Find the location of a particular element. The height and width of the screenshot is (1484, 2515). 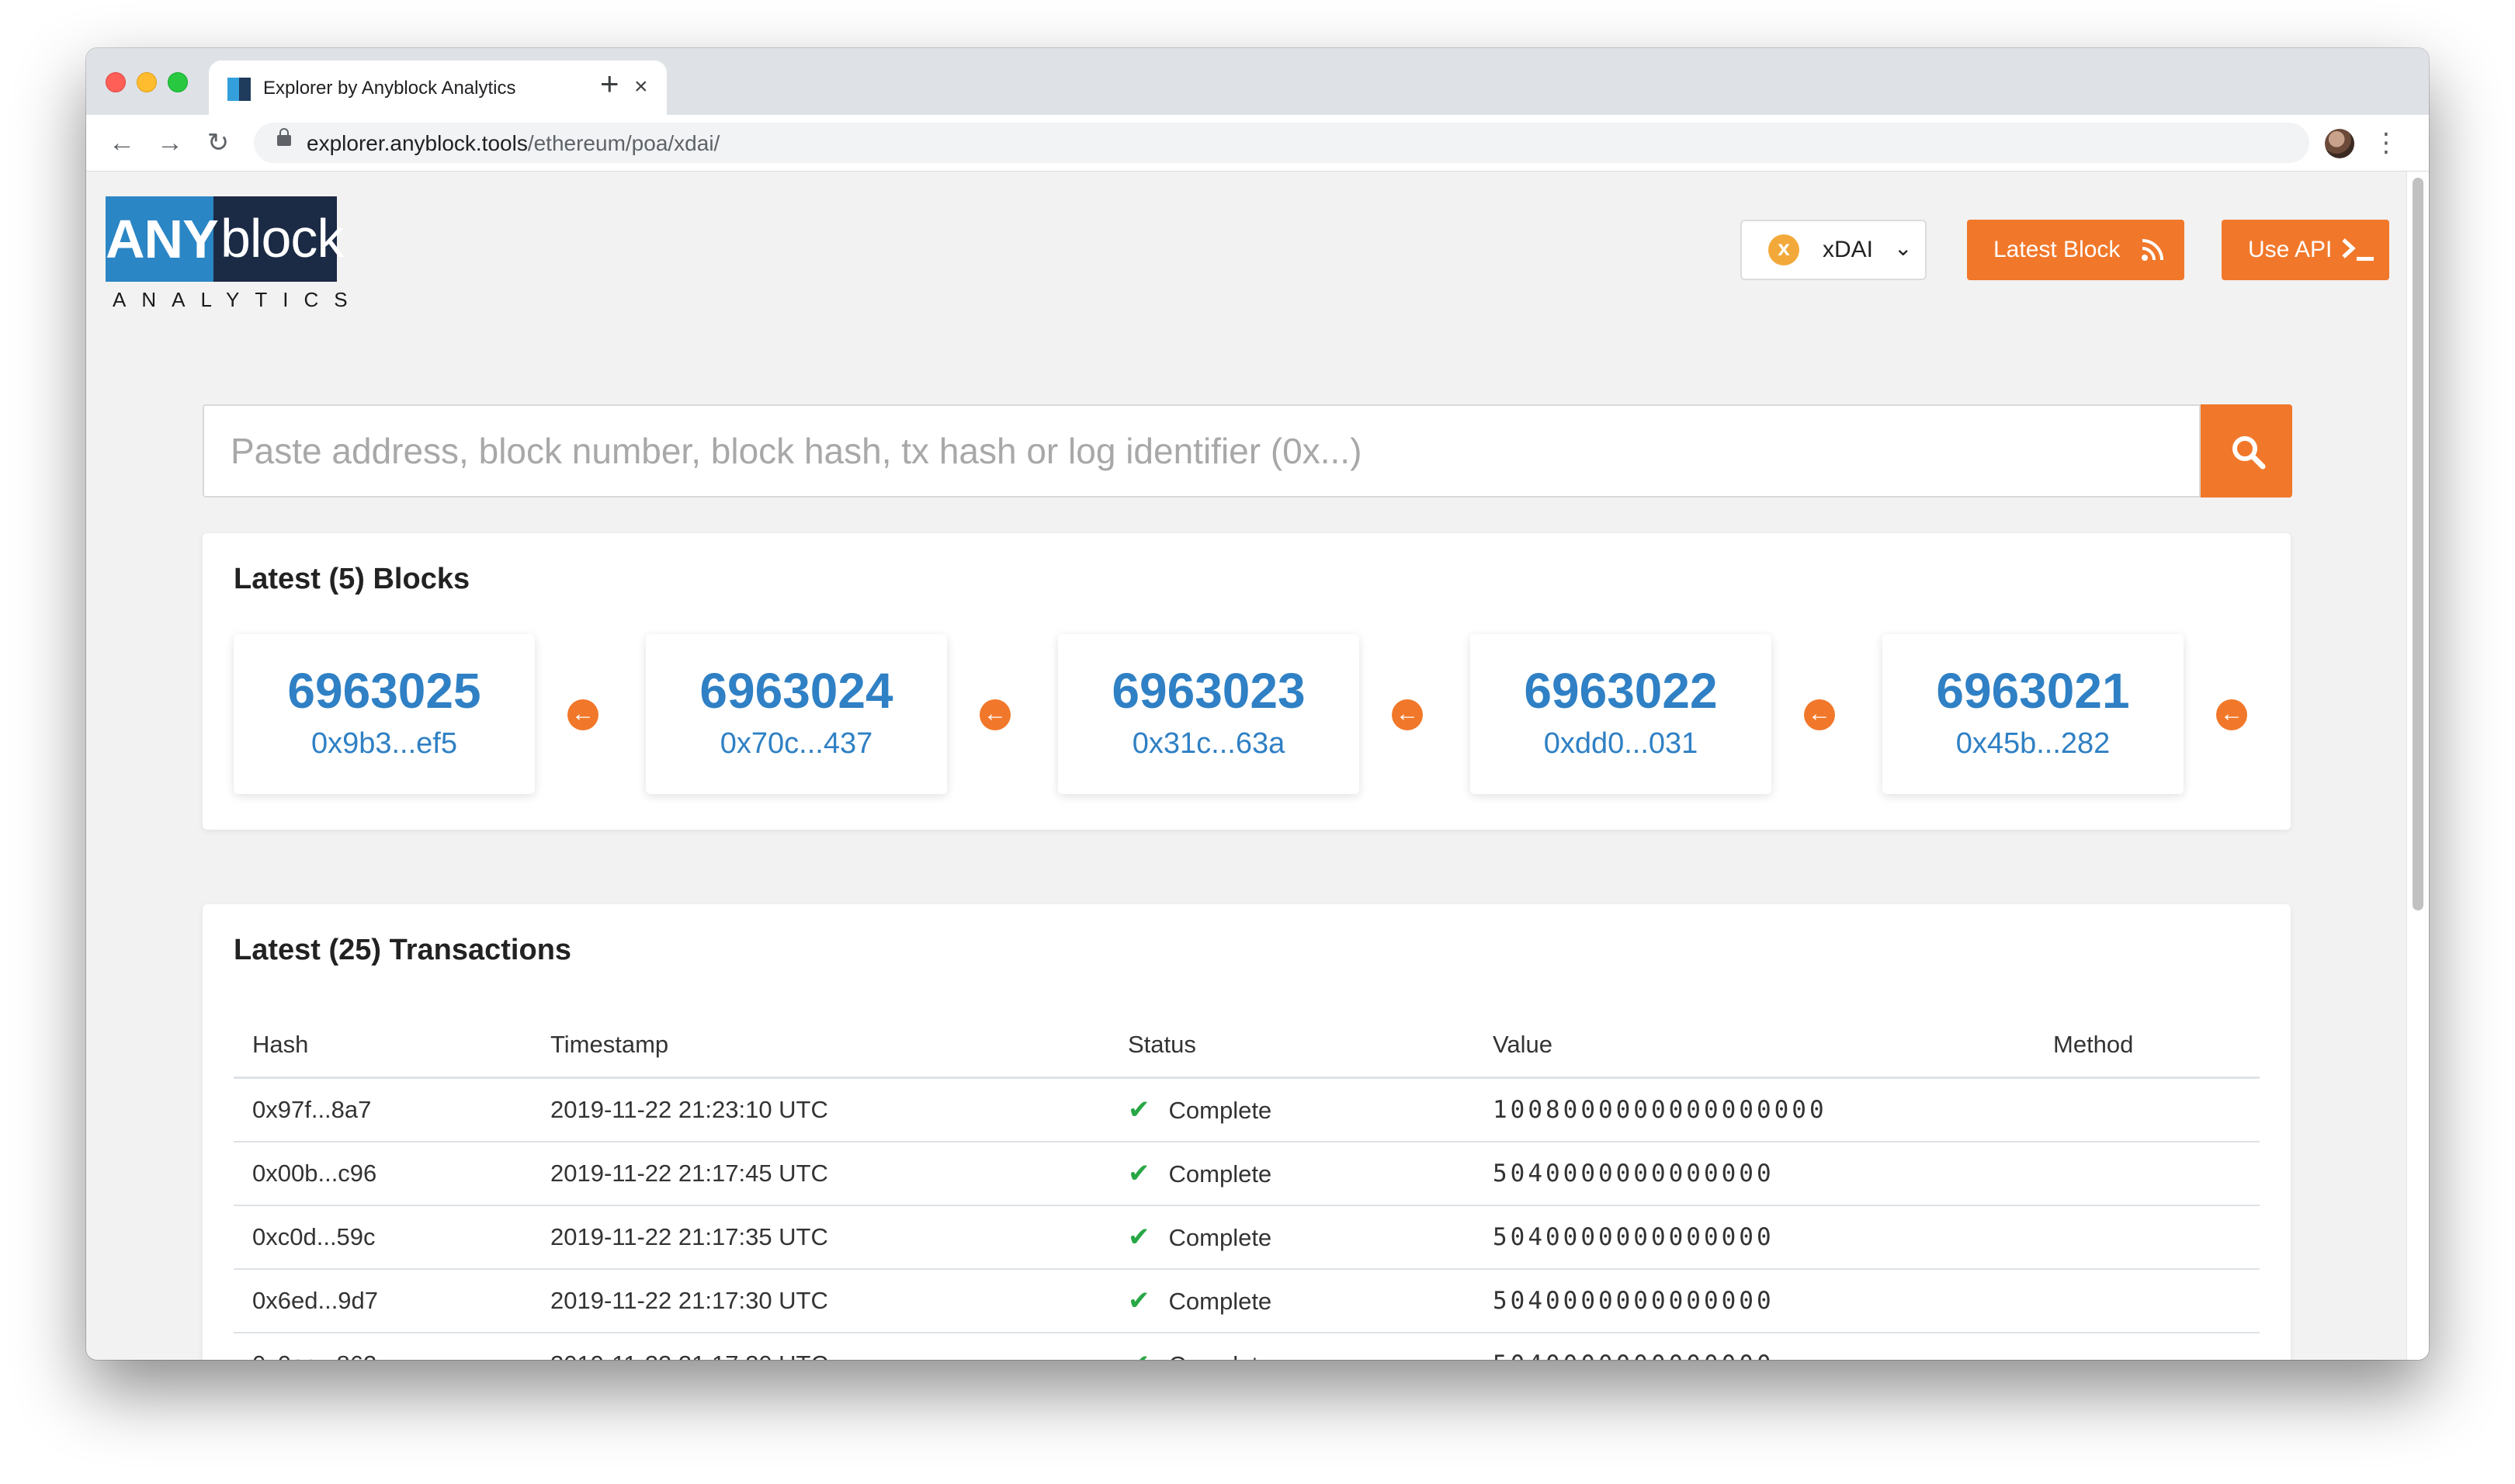

search-bar is located at coordinates (1247, 451).